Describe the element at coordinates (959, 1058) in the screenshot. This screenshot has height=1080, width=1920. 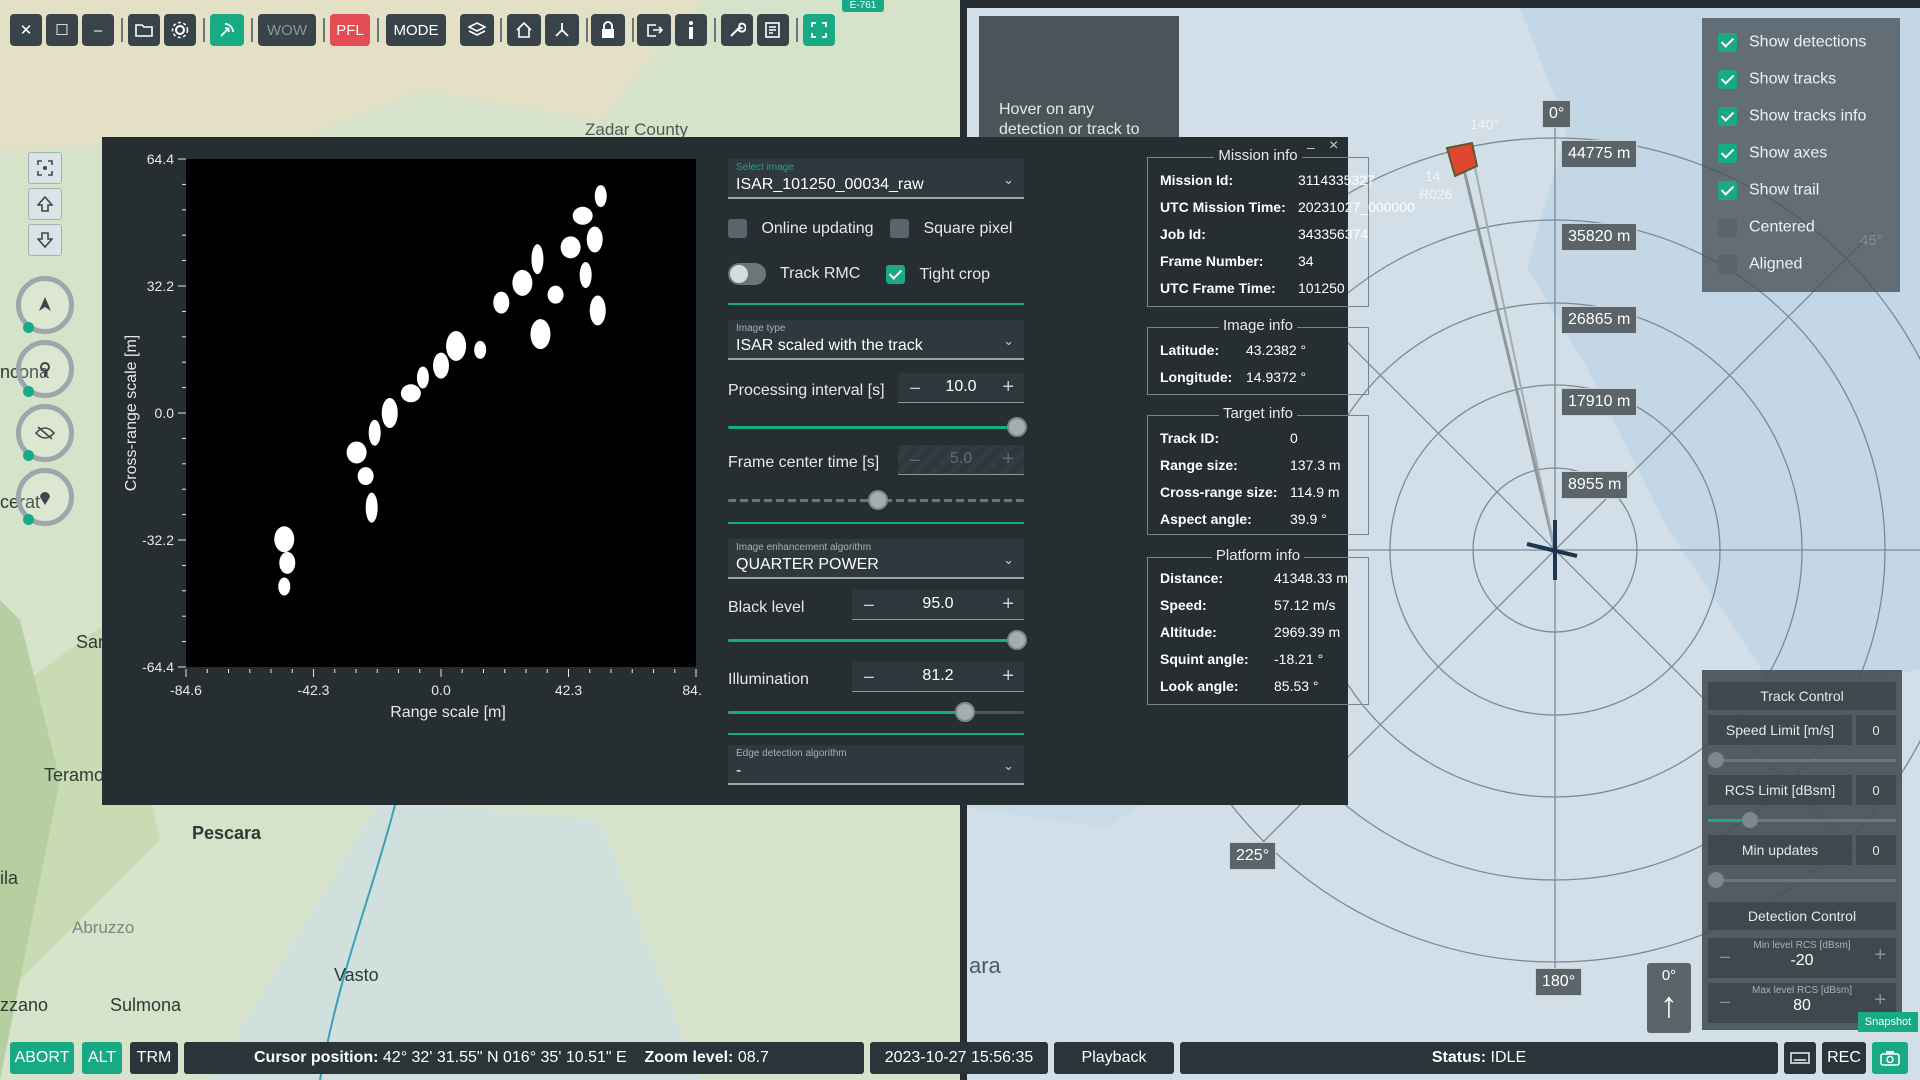
I see `datetime-display: 2023-10-27 15:56:35` at that location.